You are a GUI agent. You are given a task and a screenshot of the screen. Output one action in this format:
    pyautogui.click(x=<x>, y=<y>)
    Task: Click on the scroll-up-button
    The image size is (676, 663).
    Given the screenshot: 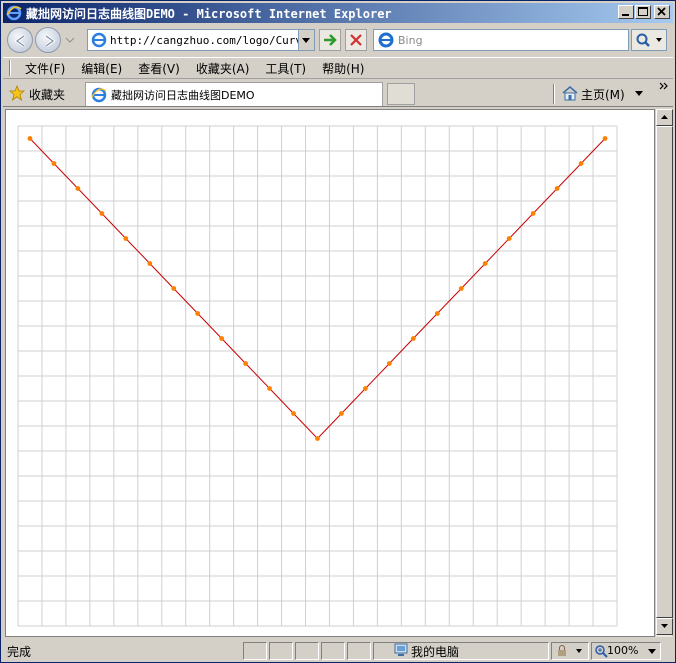 What is the action you would take?
    pyautogui.click(x=664, y=117)
    